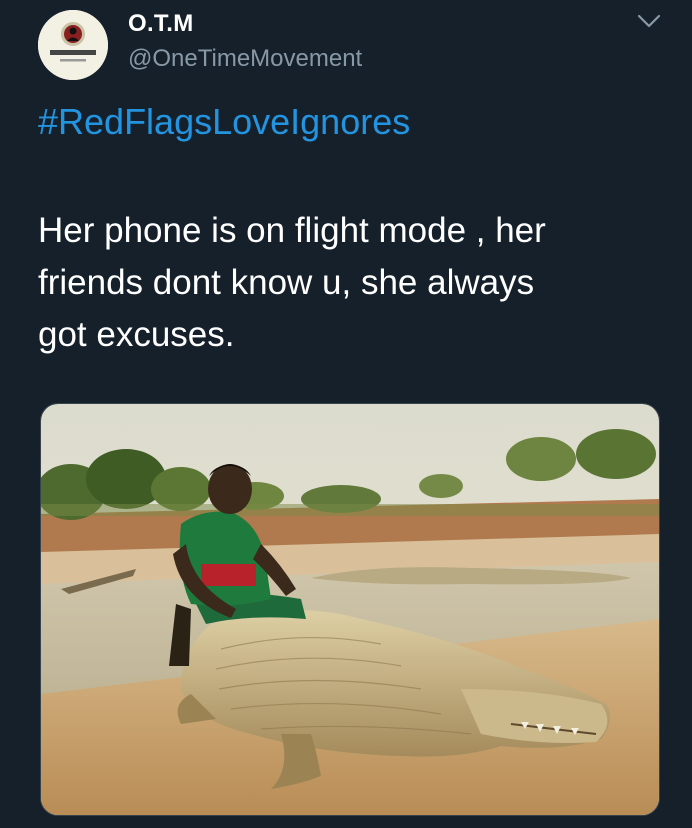  I want to click on one-time-movement-logo-icon, so click(73, 45).